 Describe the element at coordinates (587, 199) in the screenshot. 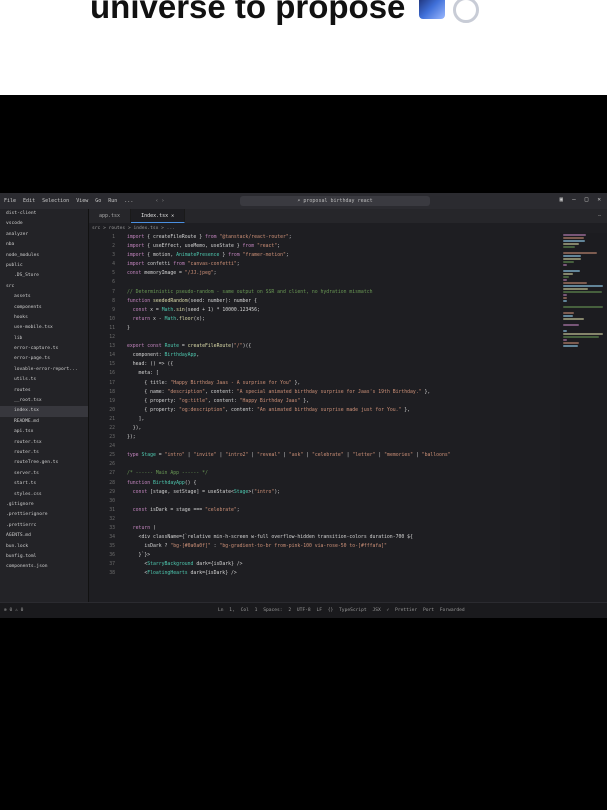

I see `maximize-icon: □` at that location.